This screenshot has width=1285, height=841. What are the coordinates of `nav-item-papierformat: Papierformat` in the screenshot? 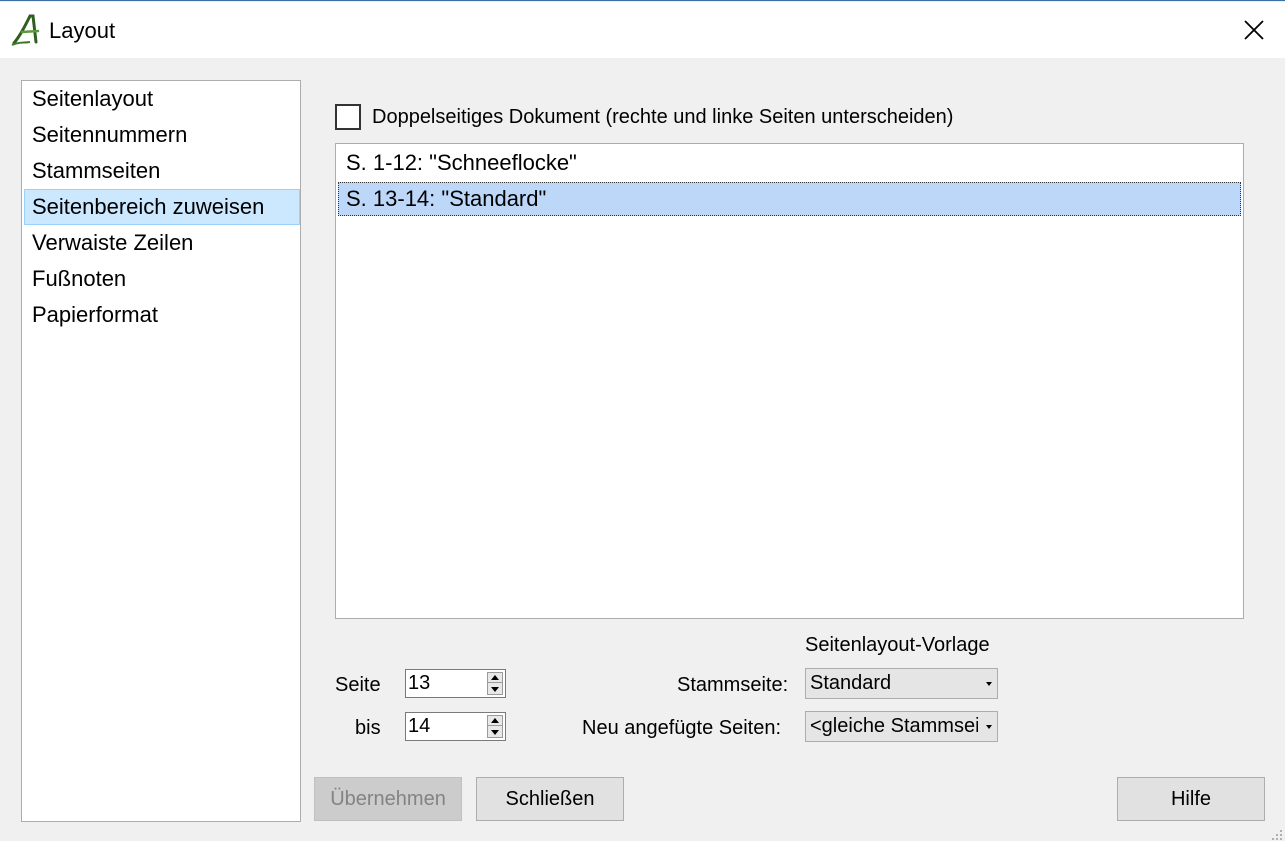 It's located at (162, 315).